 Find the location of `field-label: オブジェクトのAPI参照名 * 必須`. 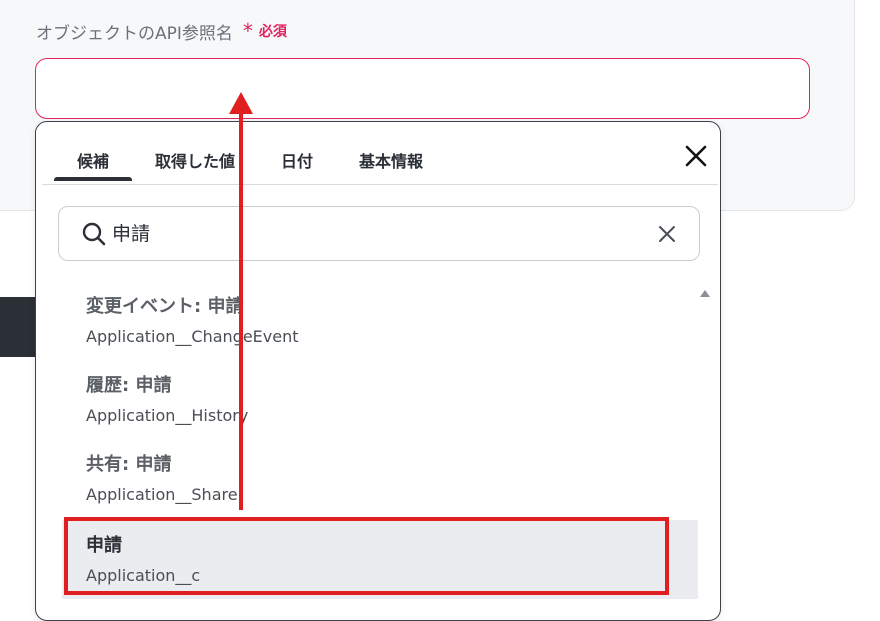

field-label: オブジェクトのAPI参照名 * 必須 is located at coordinates (161, 31).